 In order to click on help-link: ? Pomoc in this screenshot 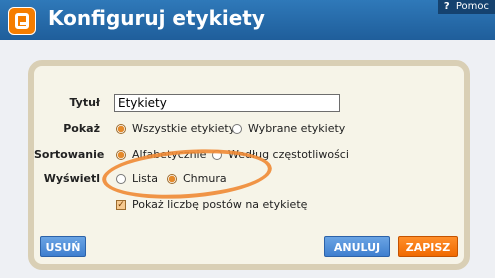, I will do `click(466, 7)`.